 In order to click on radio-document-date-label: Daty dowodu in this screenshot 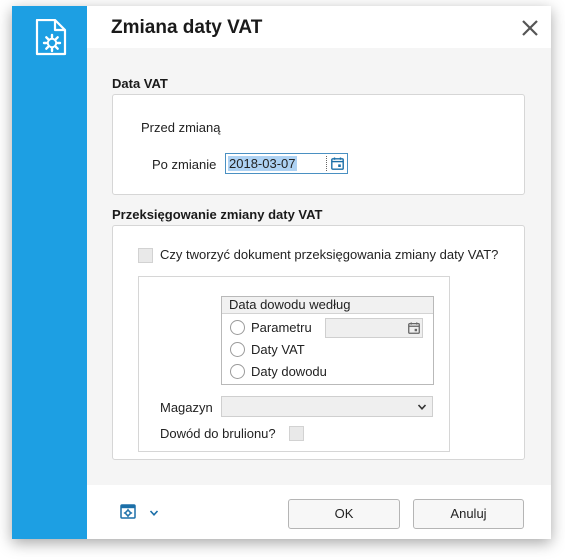, I will do `click(289, 371)`.